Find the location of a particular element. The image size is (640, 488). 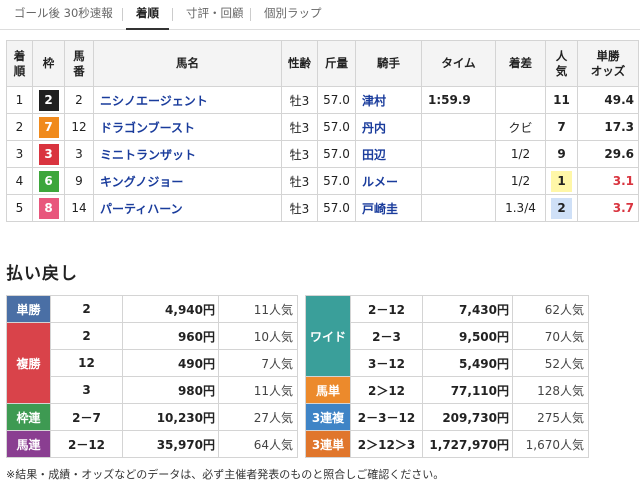

margin: 1.3/4 is located at coordinates (520, 208).